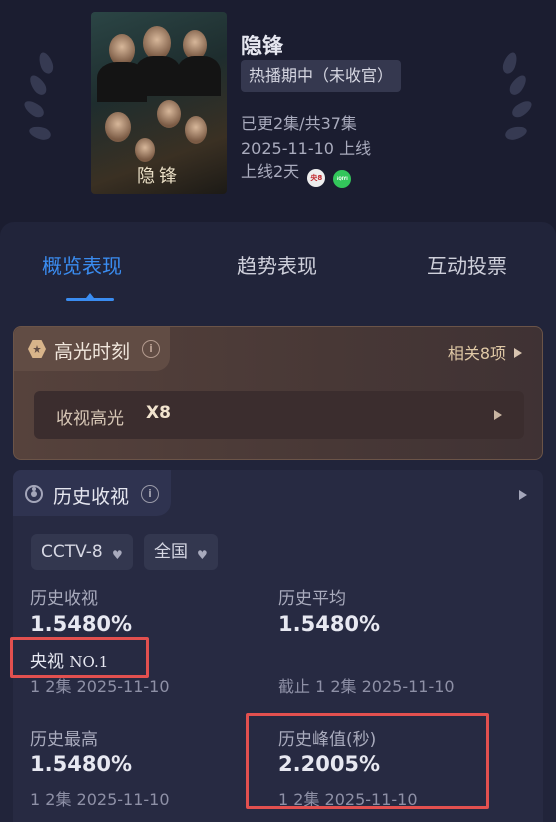 This screenshot has height=822, width=556. Describe the element at coordinates (90, 297) in the screenshot. I see `tab-active-indicator` at that location.